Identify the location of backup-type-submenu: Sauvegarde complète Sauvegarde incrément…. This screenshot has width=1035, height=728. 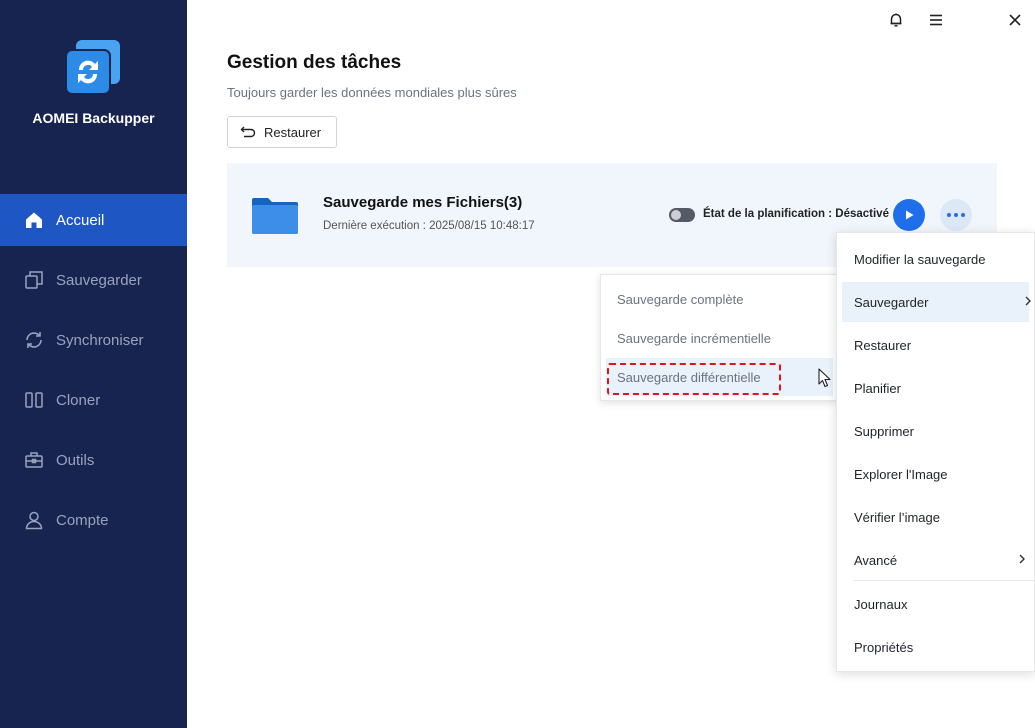
(718, 337).